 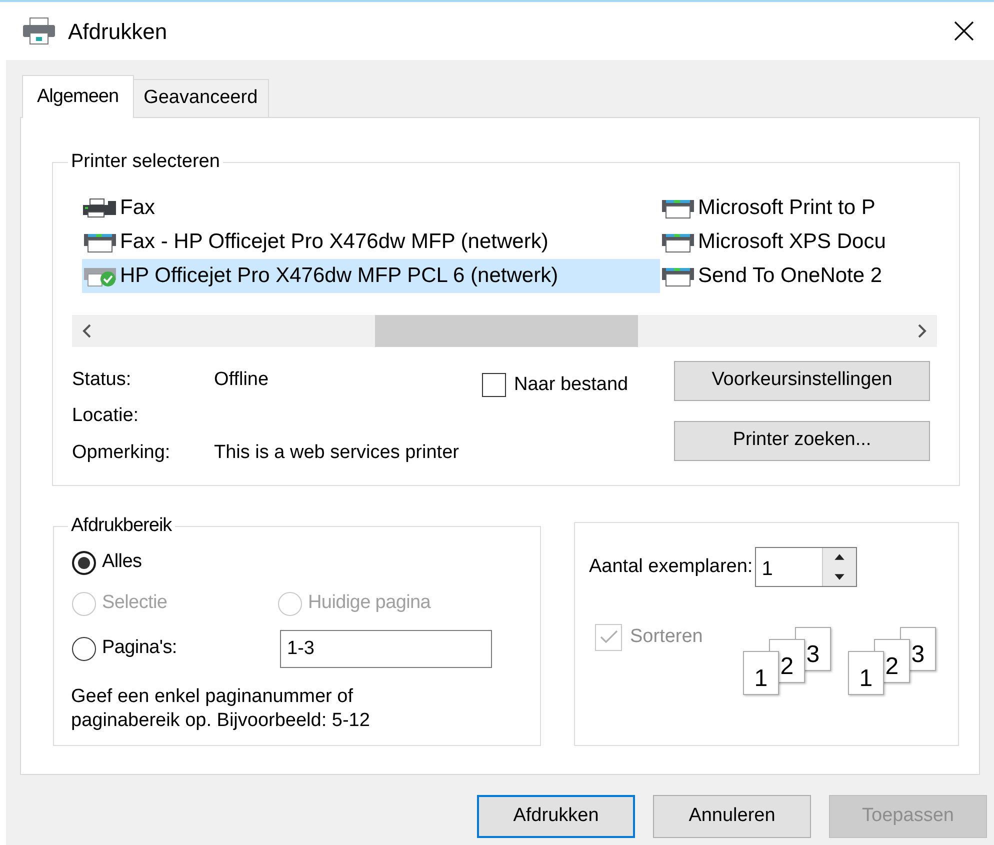 I want to click on detail-label: Status:, so click(x=102, y=380).